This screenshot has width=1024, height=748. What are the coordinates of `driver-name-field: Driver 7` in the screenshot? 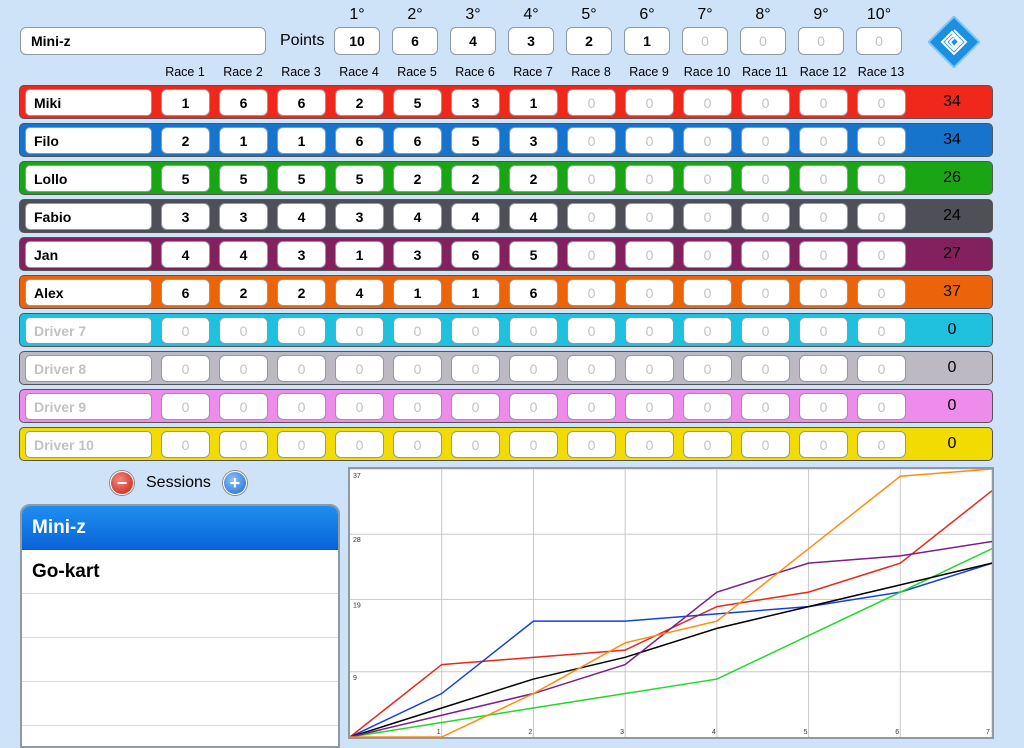 It's located at (88, 330).